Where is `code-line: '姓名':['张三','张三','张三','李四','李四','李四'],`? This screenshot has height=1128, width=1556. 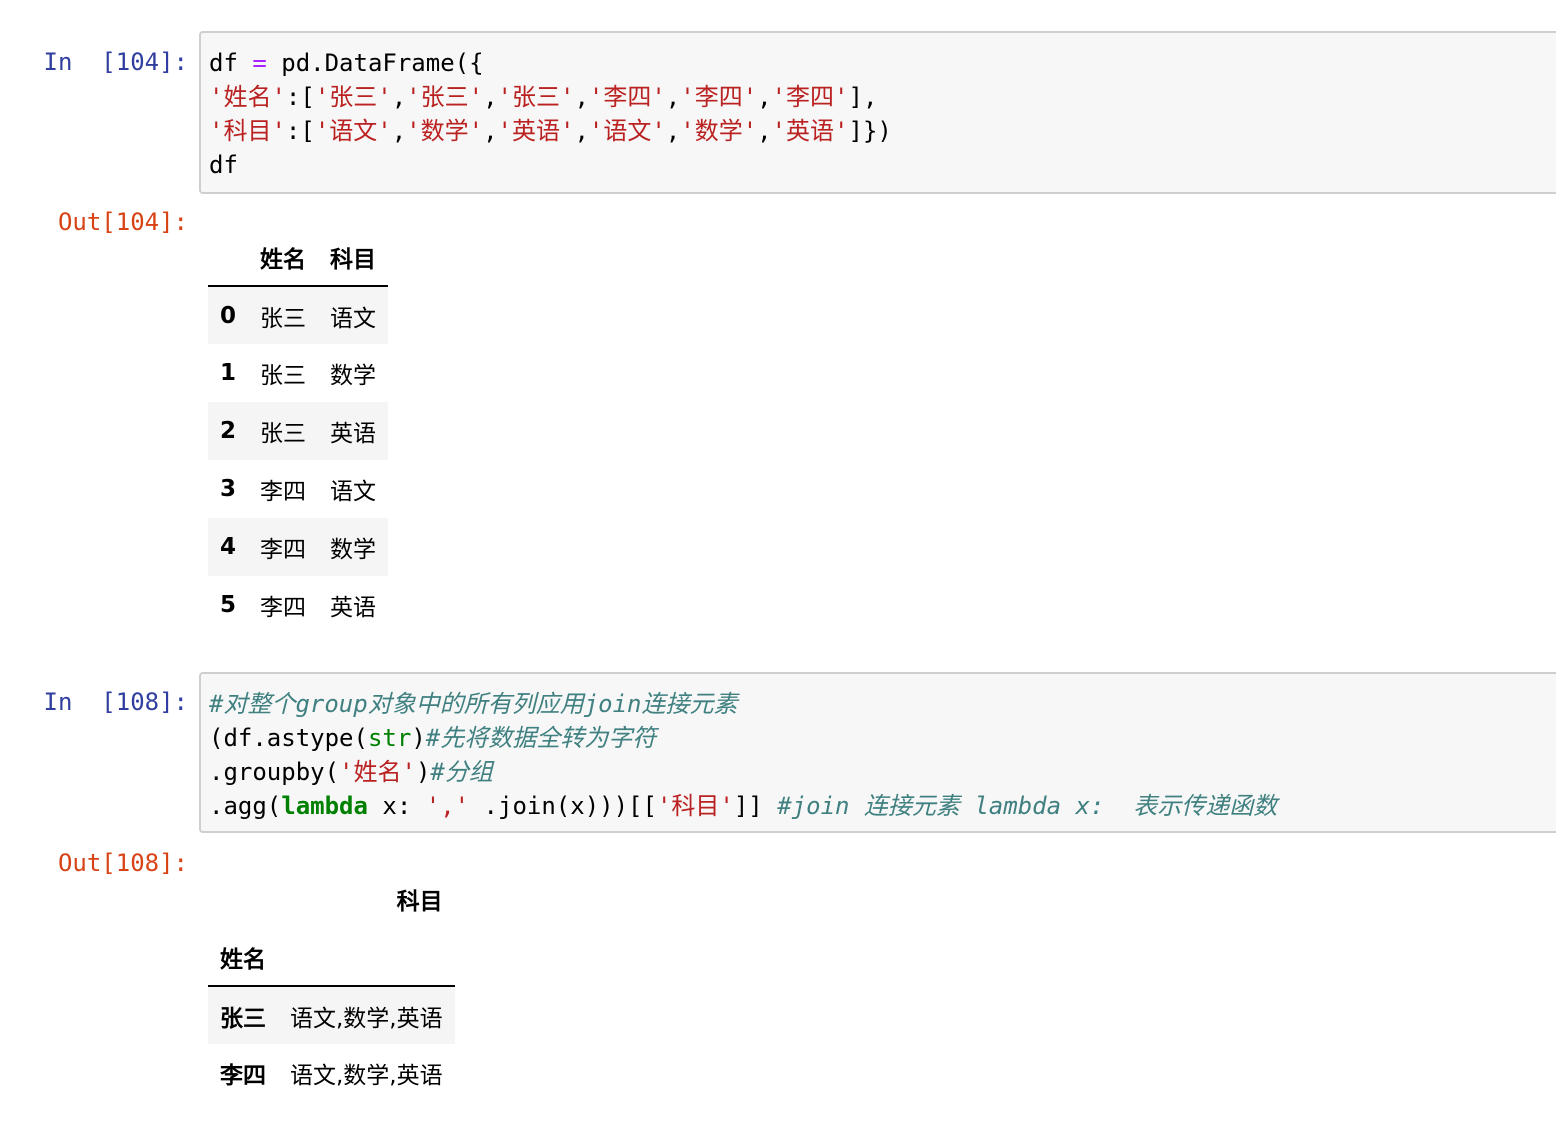 code-line: '姓名':['张三','张三','张三','李四','李四','李四'], is located at coordinates (882, 97).